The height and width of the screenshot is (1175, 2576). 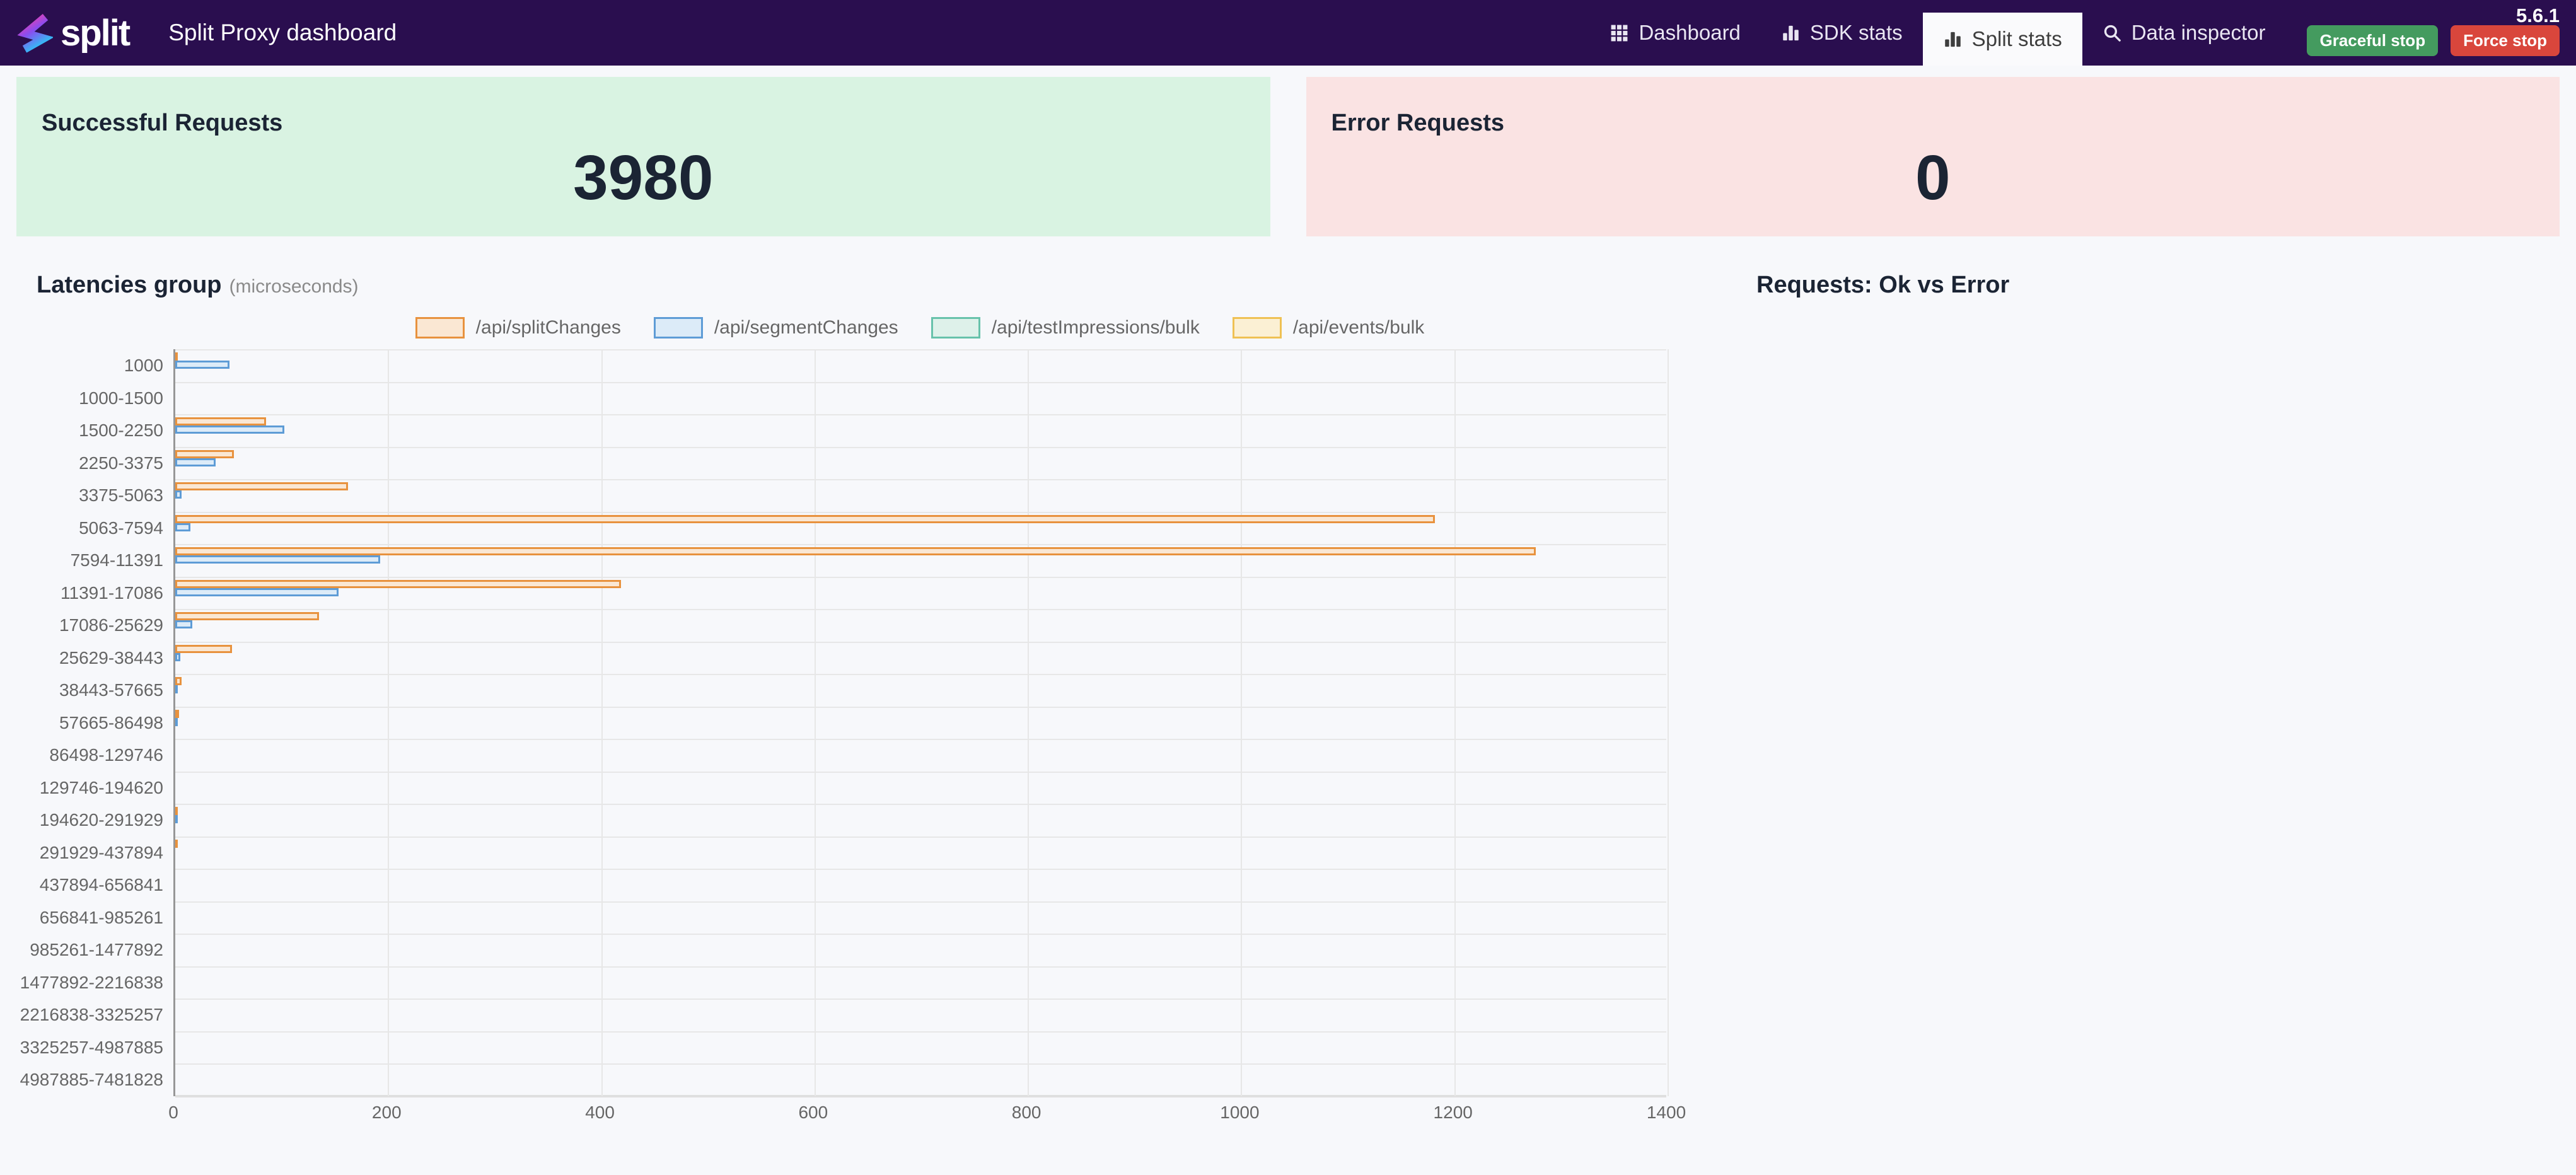 I want to click on nav-item-dashboard: Dashboard, so click(x=1675, y=33).